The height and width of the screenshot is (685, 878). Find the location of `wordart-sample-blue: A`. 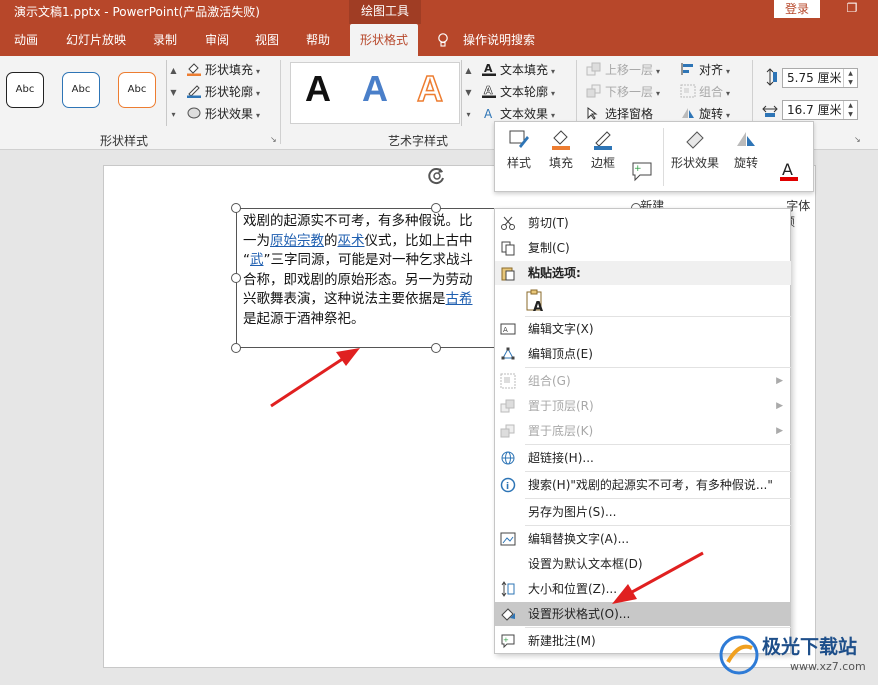

wordart-sample-blue: A is located at coordinates (375, 89).